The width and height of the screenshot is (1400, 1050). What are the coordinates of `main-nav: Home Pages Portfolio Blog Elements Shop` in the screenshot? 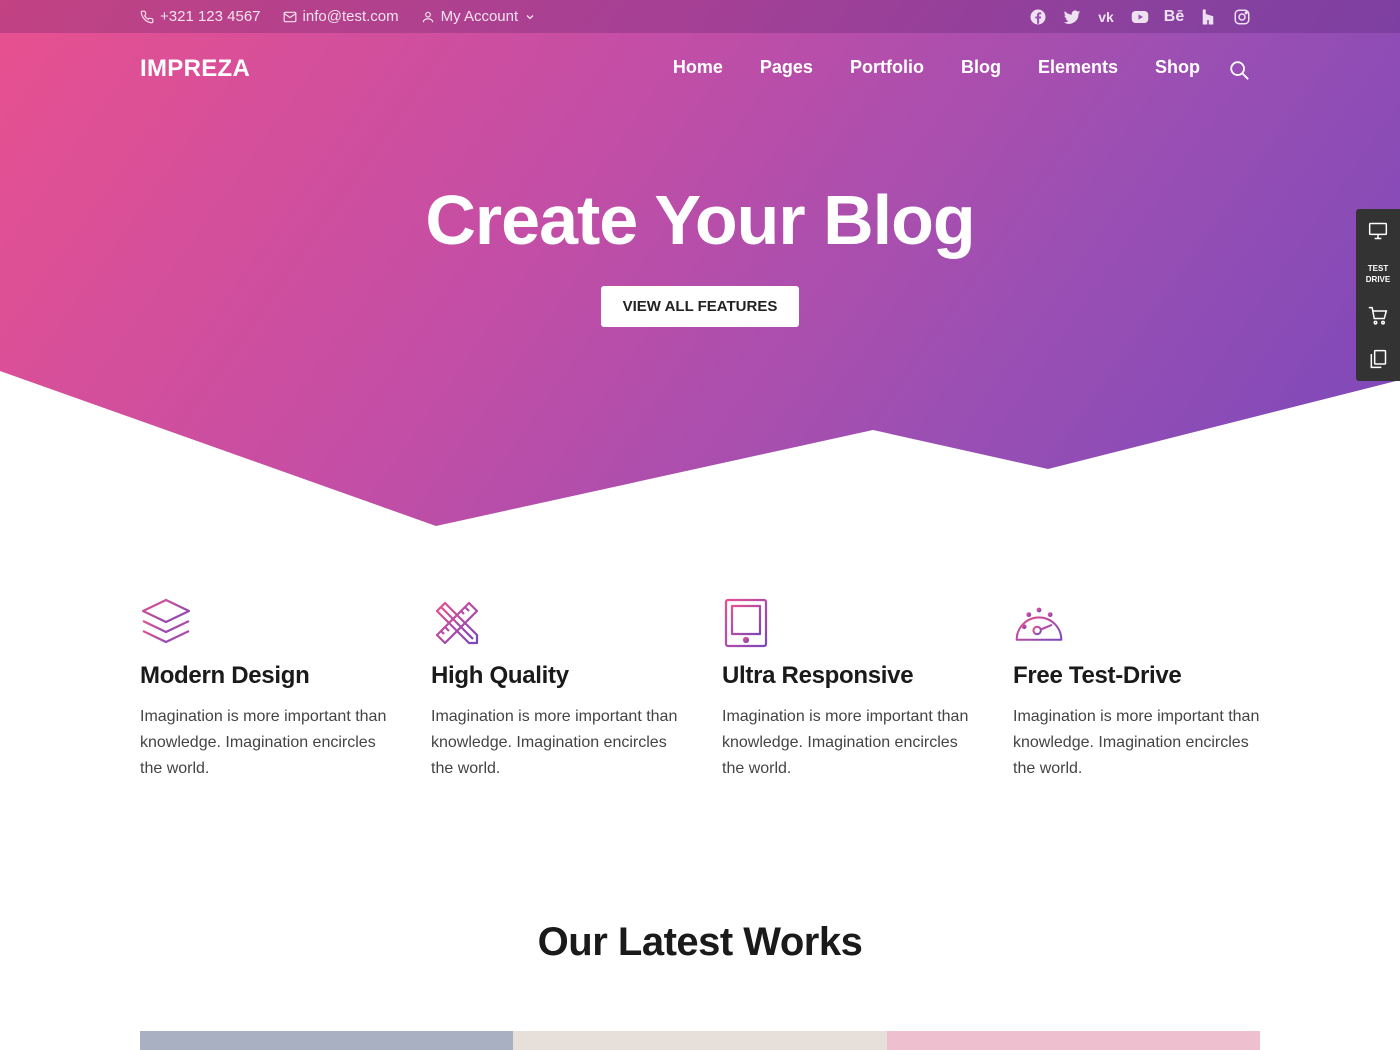 It's located at (936, 67).